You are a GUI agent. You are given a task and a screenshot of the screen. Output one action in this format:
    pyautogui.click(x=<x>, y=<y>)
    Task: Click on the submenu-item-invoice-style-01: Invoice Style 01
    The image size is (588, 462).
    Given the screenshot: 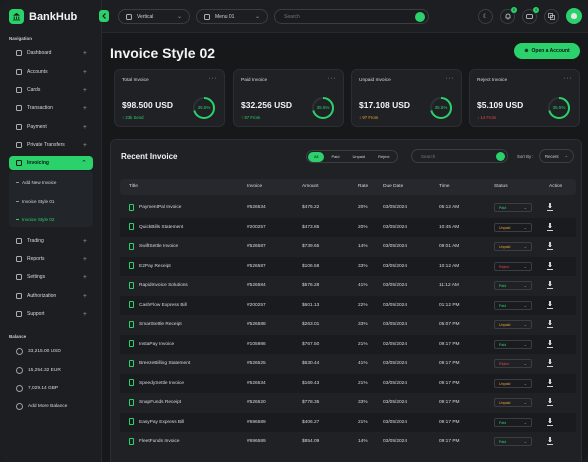 What is the action you would take?
    pyautogui.click(x=35, y=201)
    